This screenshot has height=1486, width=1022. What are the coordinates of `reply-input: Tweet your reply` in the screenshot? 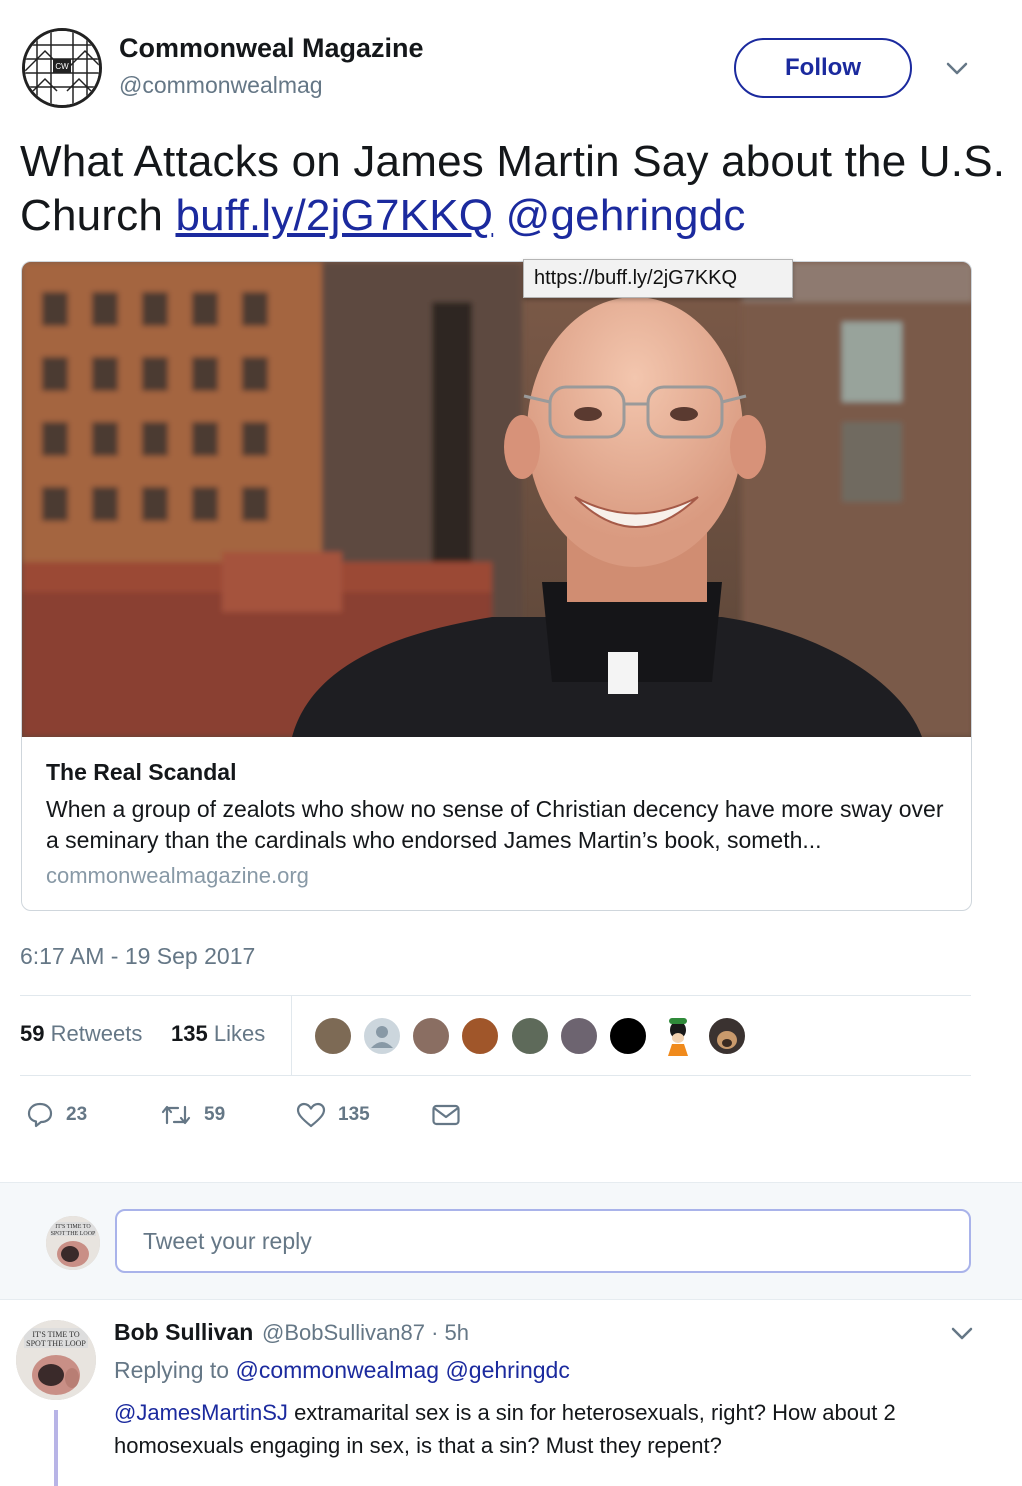 It's located at (543, 1241).